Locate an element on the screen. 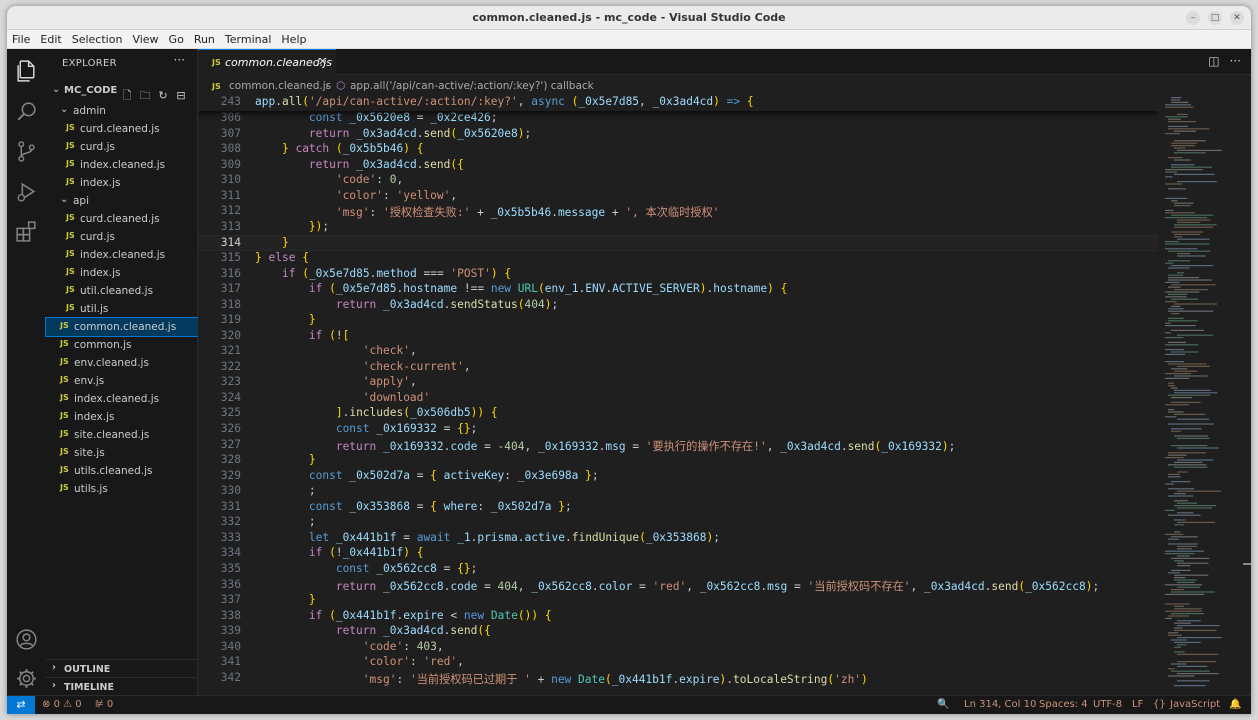 This screenshot has width=1258, height=720. language-mode: JavaScript is located at coordinates (1195, 704).